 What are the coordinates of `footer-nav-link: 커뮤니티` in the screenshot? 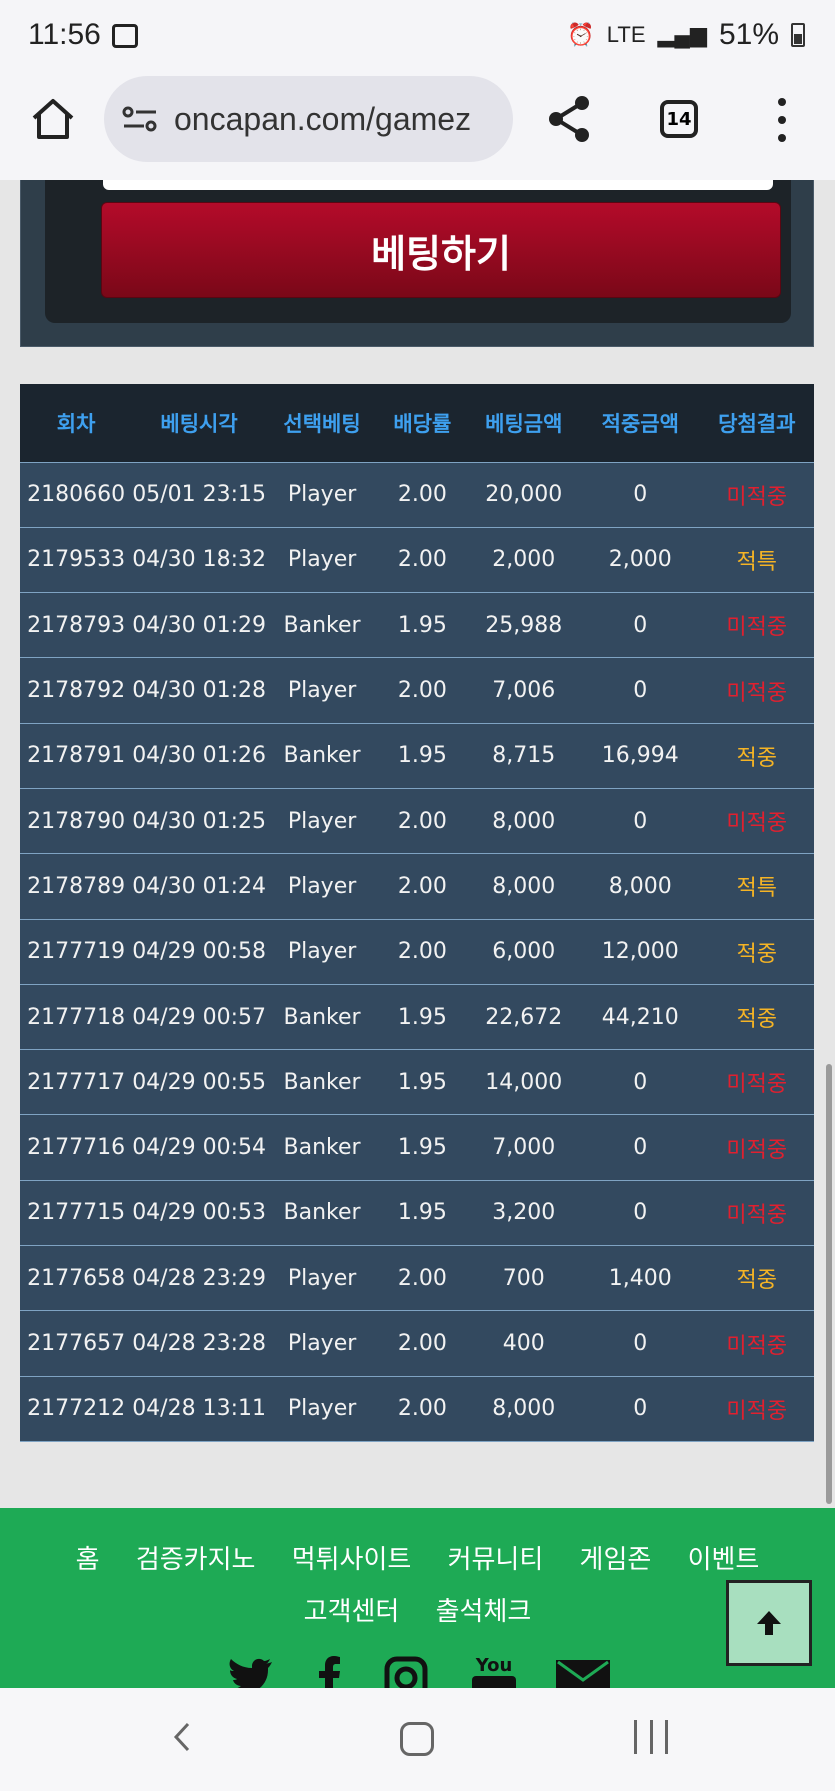 It's located at (496, 1560).